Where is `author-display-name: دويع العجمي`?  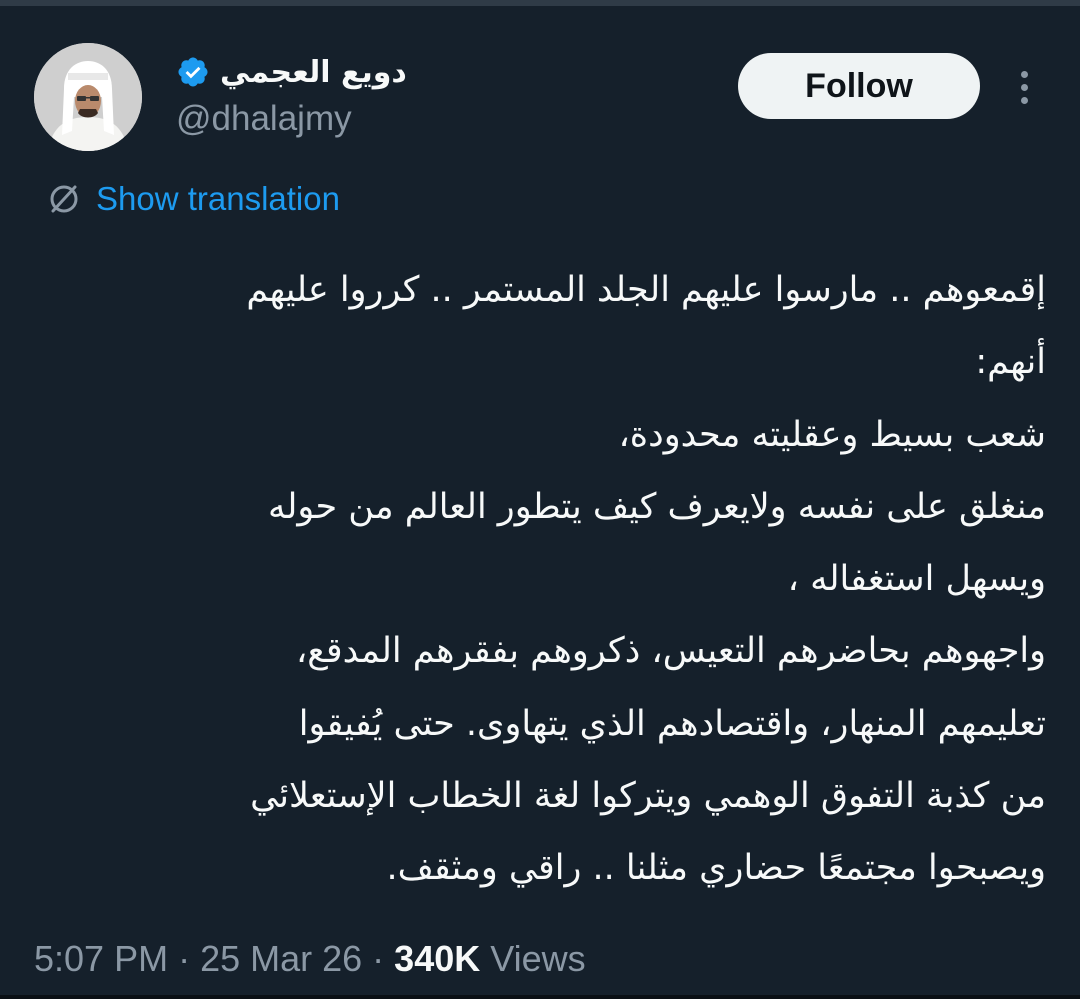
author-display-name: دويع العجمي is located at coordinates (313, 72).